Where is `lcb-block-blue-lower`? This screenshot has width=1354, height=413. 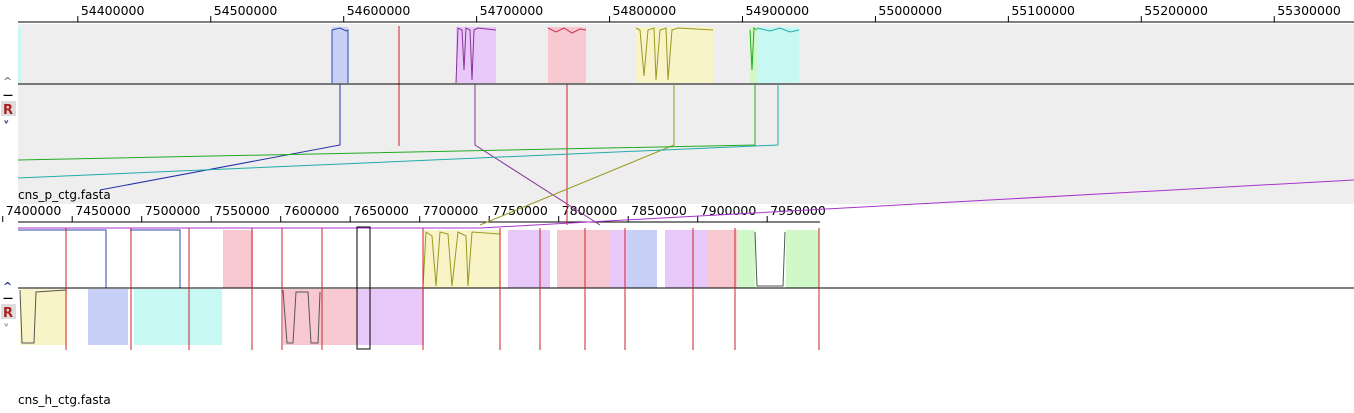 lcb-block-blue-lower is located at coordinates (108, 317).